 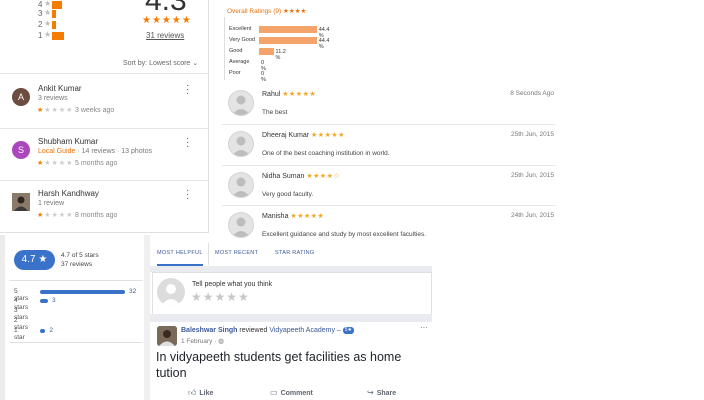 What do you see at coordinates (232, 284) in the screenshot?
I see `write-review-prompt: Tell people what you think` at bounding box center [232, 284].